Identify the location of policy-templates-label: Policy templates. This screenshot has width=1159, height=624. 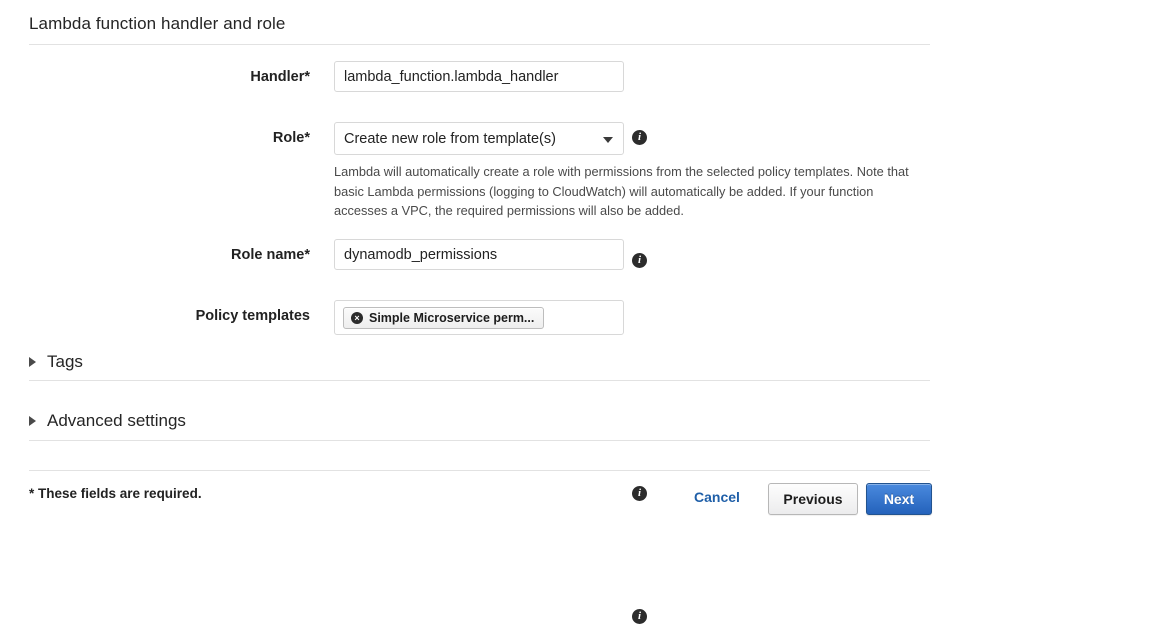
(252, 316).